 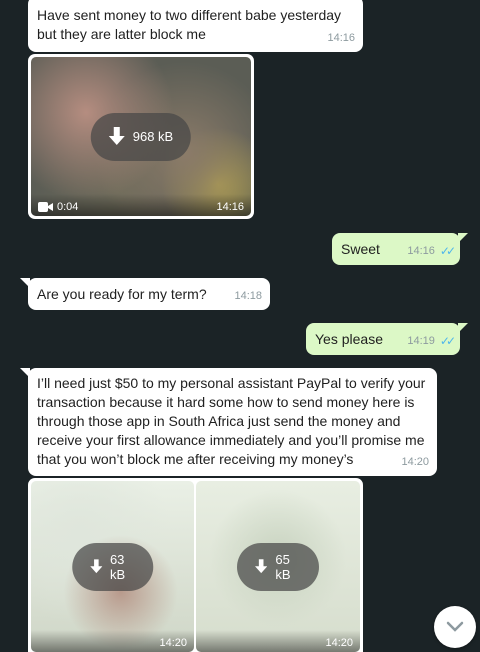 What do you see at coordinates (421, 341) in the screenshot?
I see `message-time: 14:19` at bounding box center [421, 341].